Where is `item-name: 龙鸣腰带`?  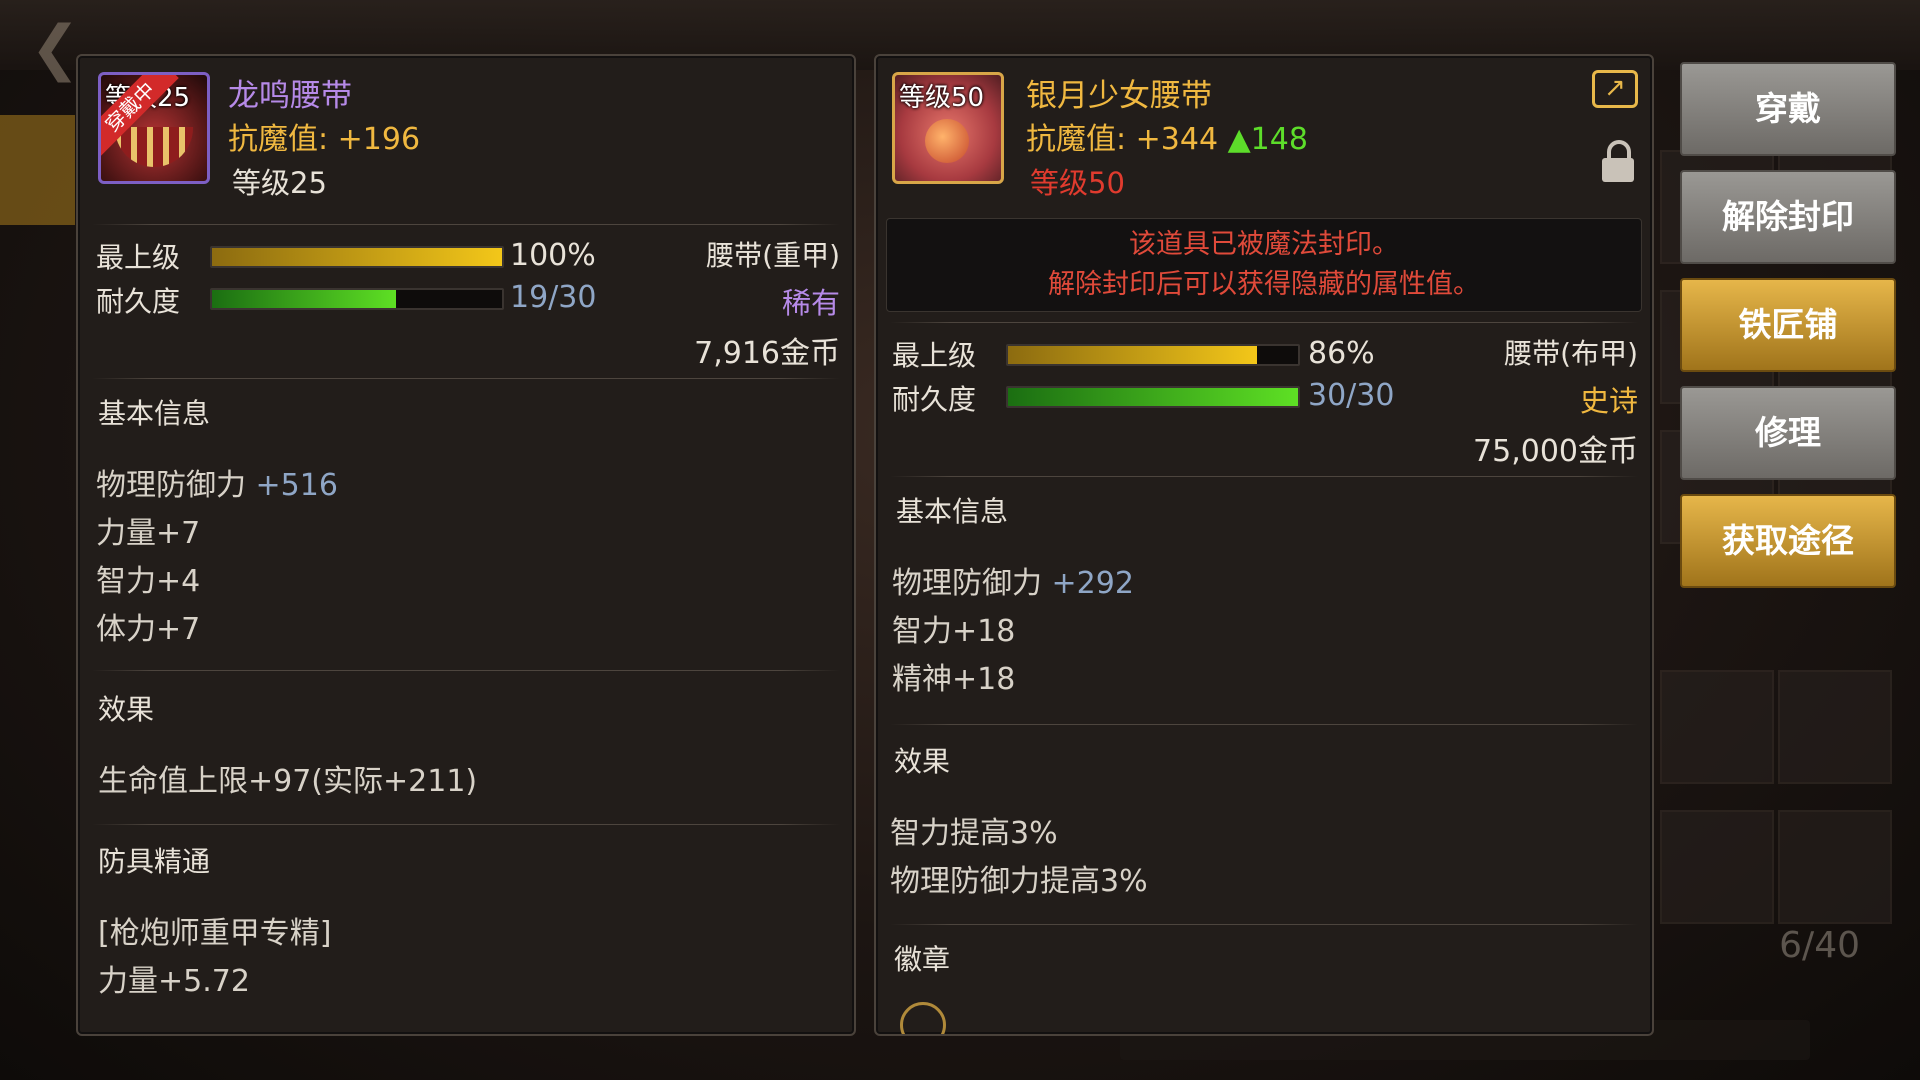
item-name: 龙鸣腰带 is located at coordinates (290, 96).